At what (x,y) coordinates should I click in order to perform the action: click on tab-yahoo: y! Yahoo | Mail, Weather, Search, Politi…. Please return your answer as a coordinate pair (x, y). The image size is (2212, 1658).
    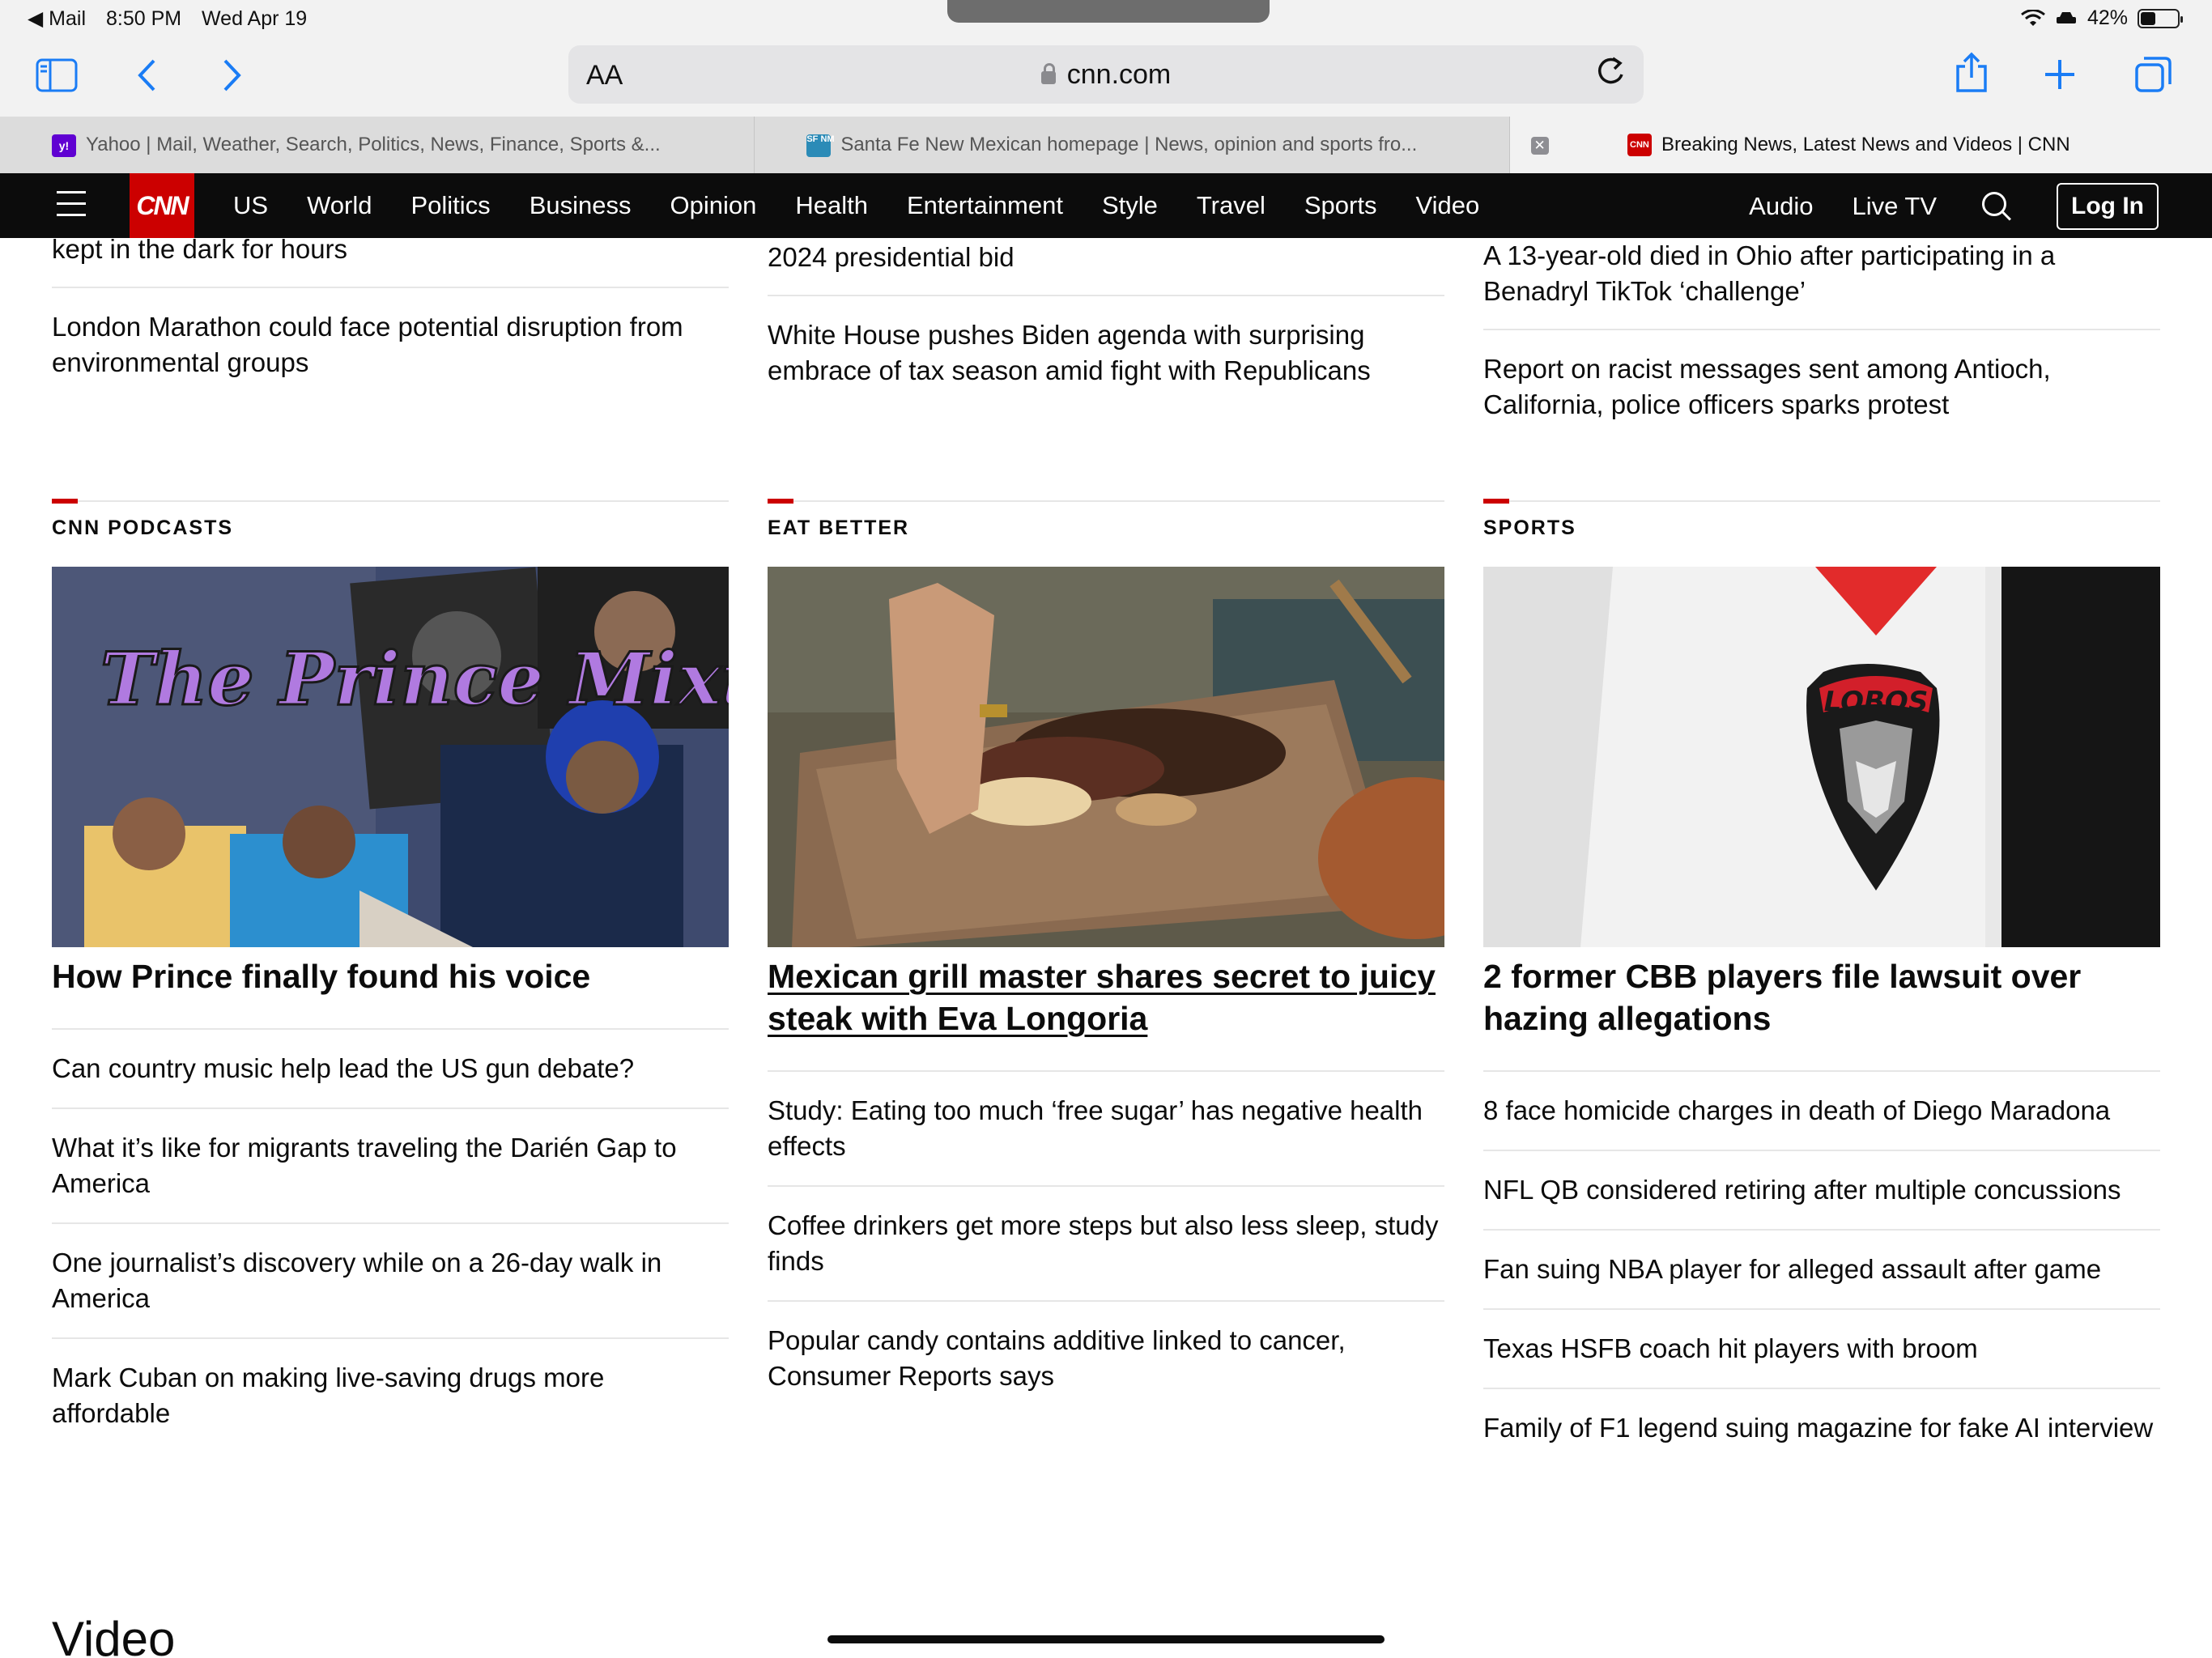
    Looking at the image, I should click on (377, 145).